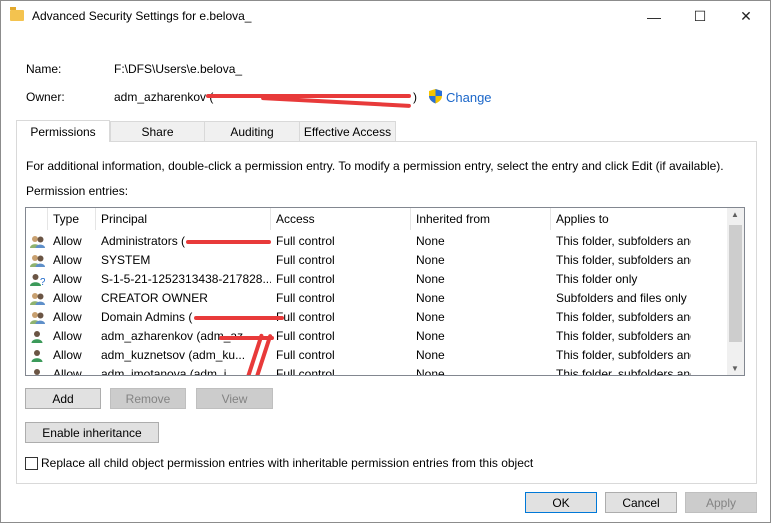 This screenshot has height=523, width=771. Describe the element at coordinates (641, 502) in the screenshot. I see `cancel-button: Cancel` at that location.